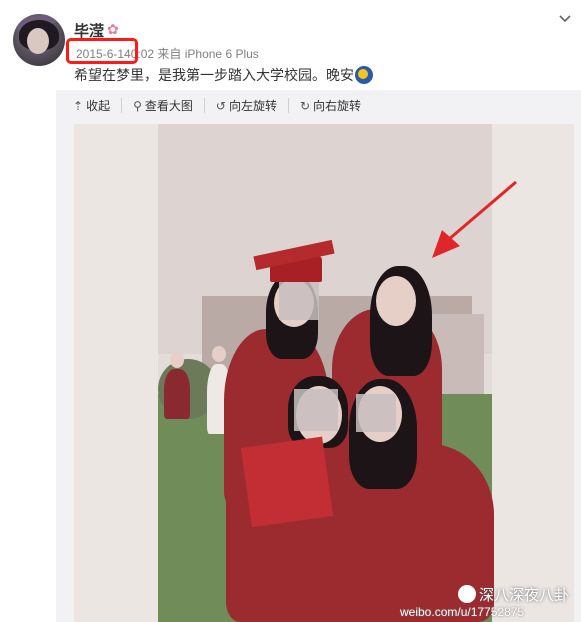 Image resolution: width=581 pixels, height=622 pixels. I want to click on view-large-button: ⚲ 查看大图, so click(169, 105).